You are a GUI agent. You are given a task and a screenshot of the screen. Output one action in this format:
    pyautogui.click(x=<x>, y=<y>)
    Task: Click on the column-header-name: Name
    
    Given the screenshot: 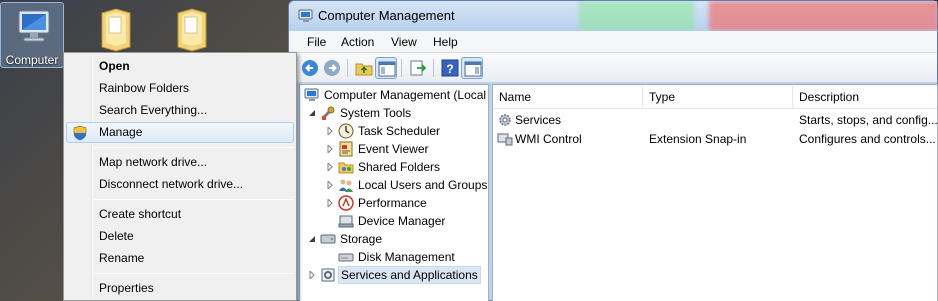 What is the action you would take?
    pyautogui.click(x=568, y=97)
    